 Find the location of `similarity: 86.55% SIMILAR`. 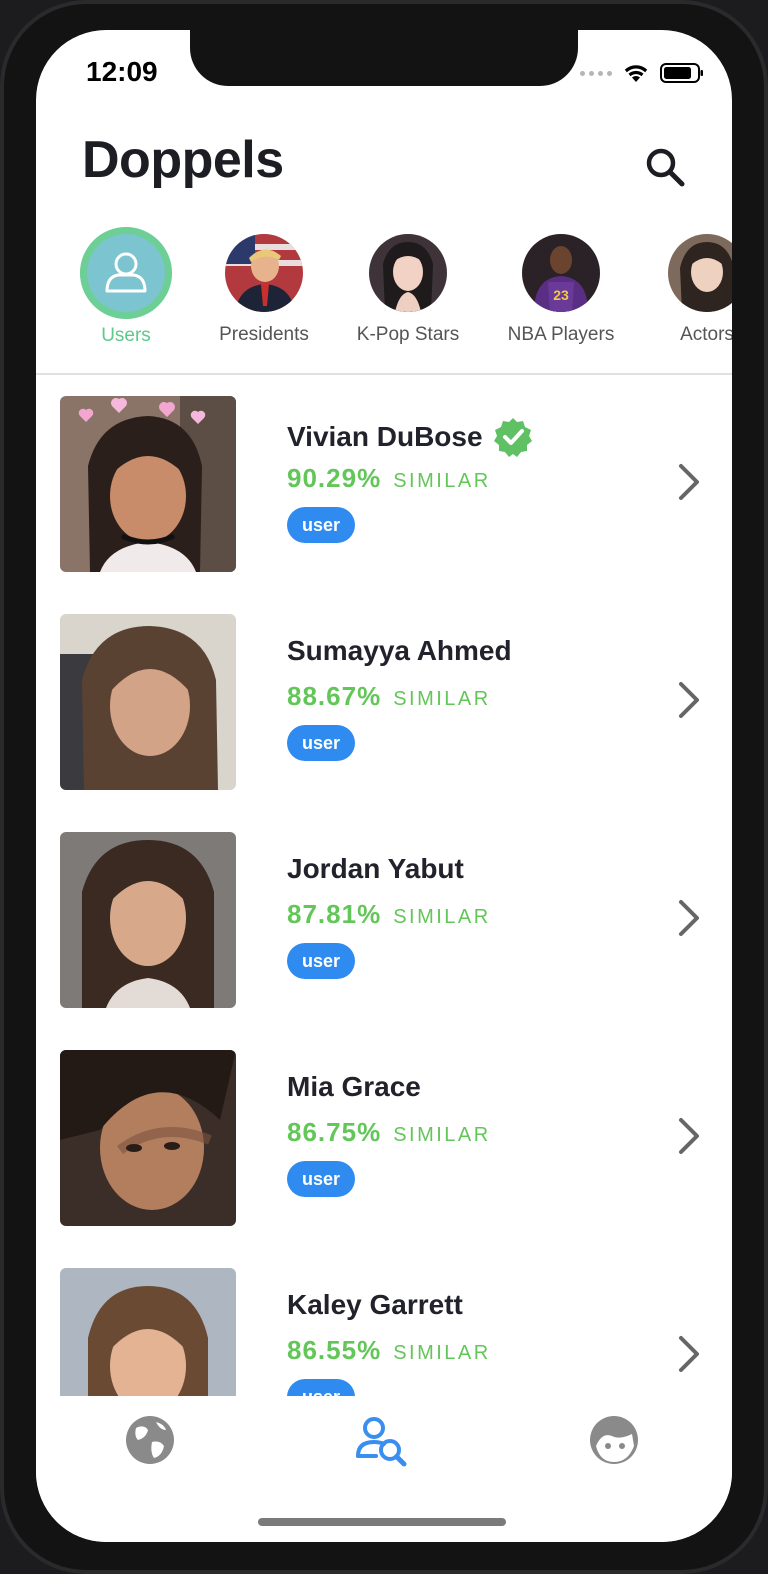

similarity: 86.55% SIMILAR is located at coordinates (389, 1350).